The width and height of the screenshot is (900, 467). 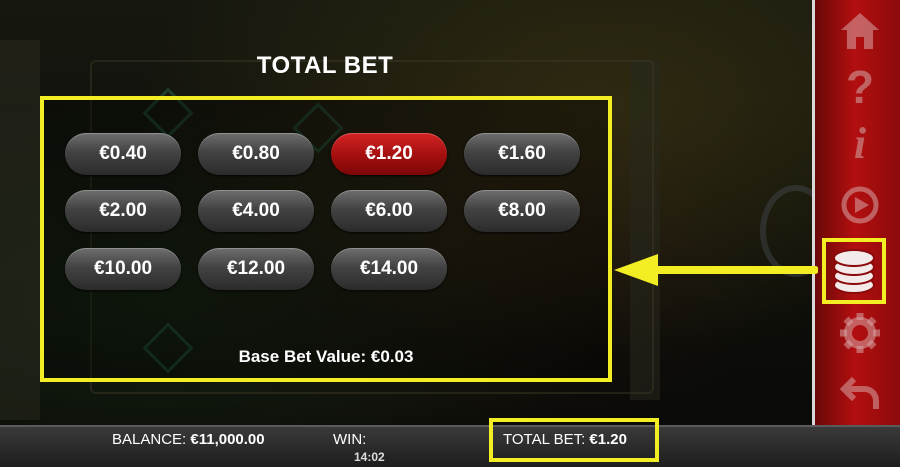 What do you see at coordinates (123, 269) in the screenshot?
I see `bet-option-button: €10.00` at bounding box center [123, 269].